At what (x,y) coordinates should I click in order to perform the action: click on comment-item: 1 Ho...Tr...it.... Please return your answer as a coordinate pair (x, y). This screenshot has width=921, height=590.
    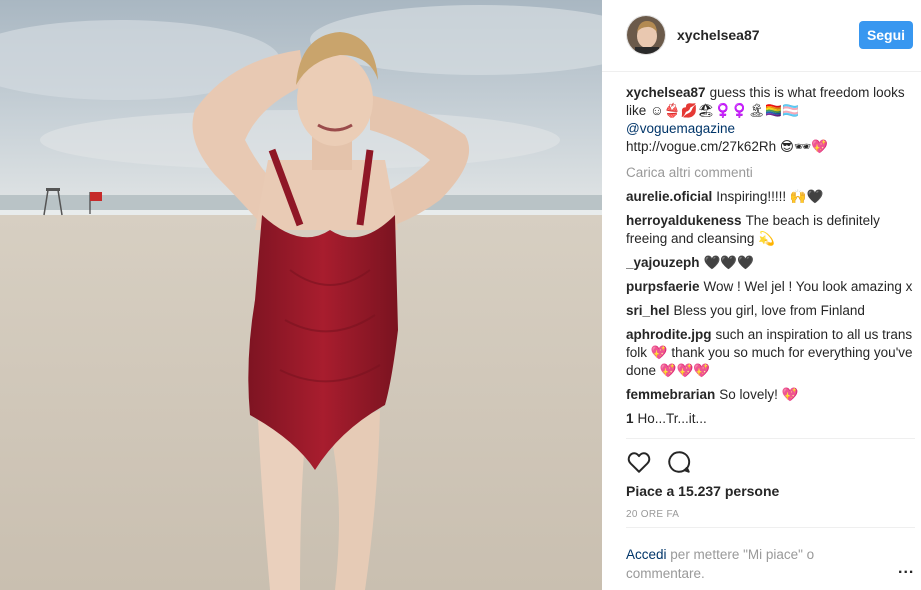
    Looking at the image, I should click on (770, 419).